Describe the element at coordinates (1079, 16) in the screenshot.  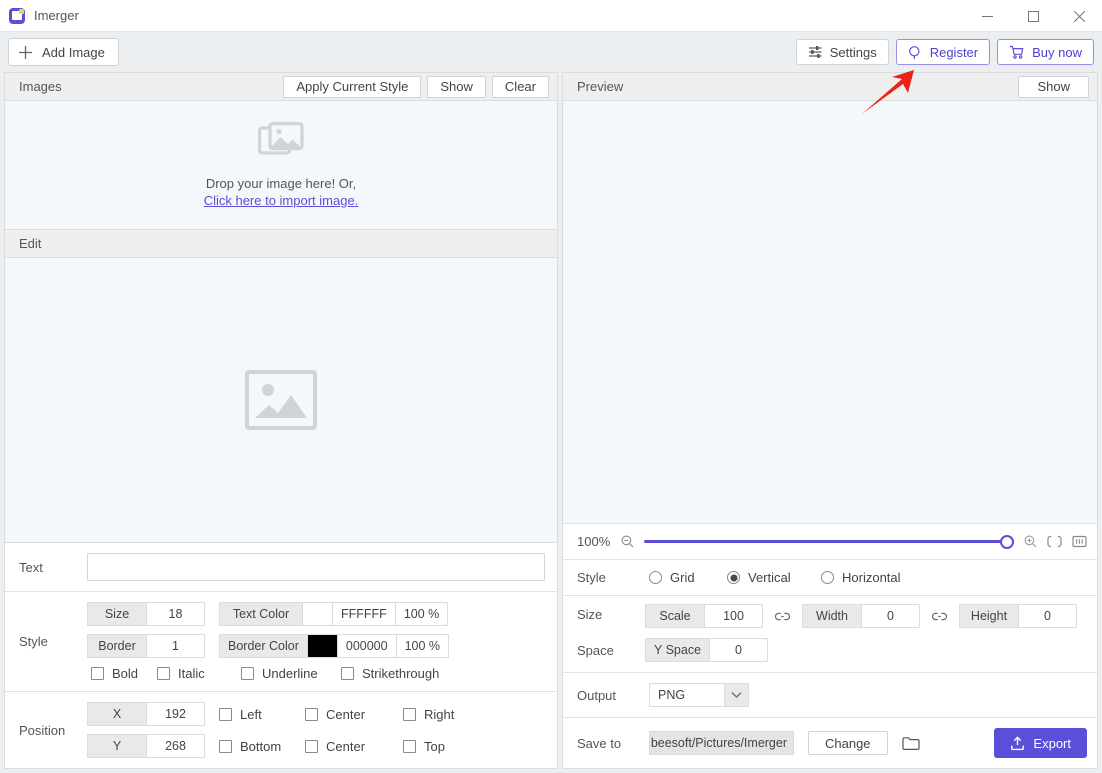
I see `close-icon` at that location.